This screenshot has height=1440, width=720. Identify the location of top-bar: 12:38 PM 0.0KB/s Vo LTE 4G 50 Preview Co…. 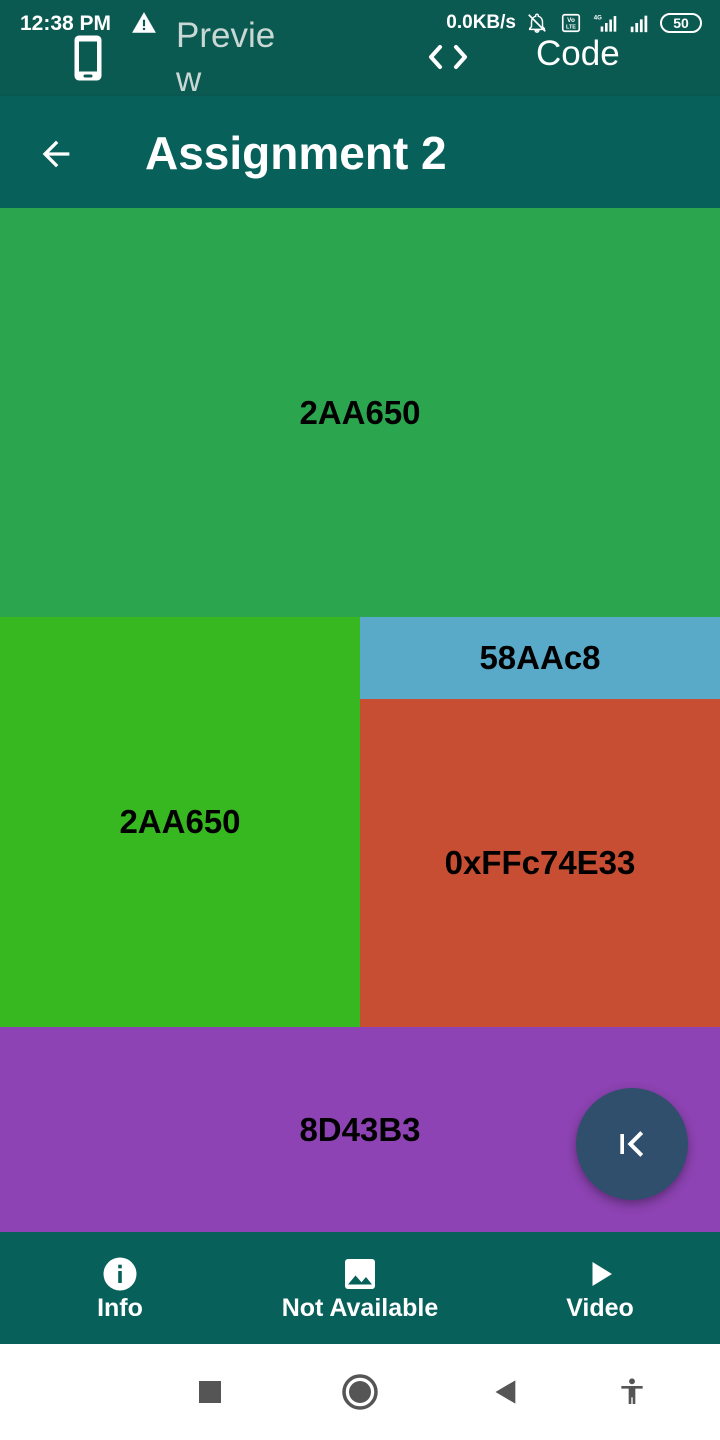
(360, 49).